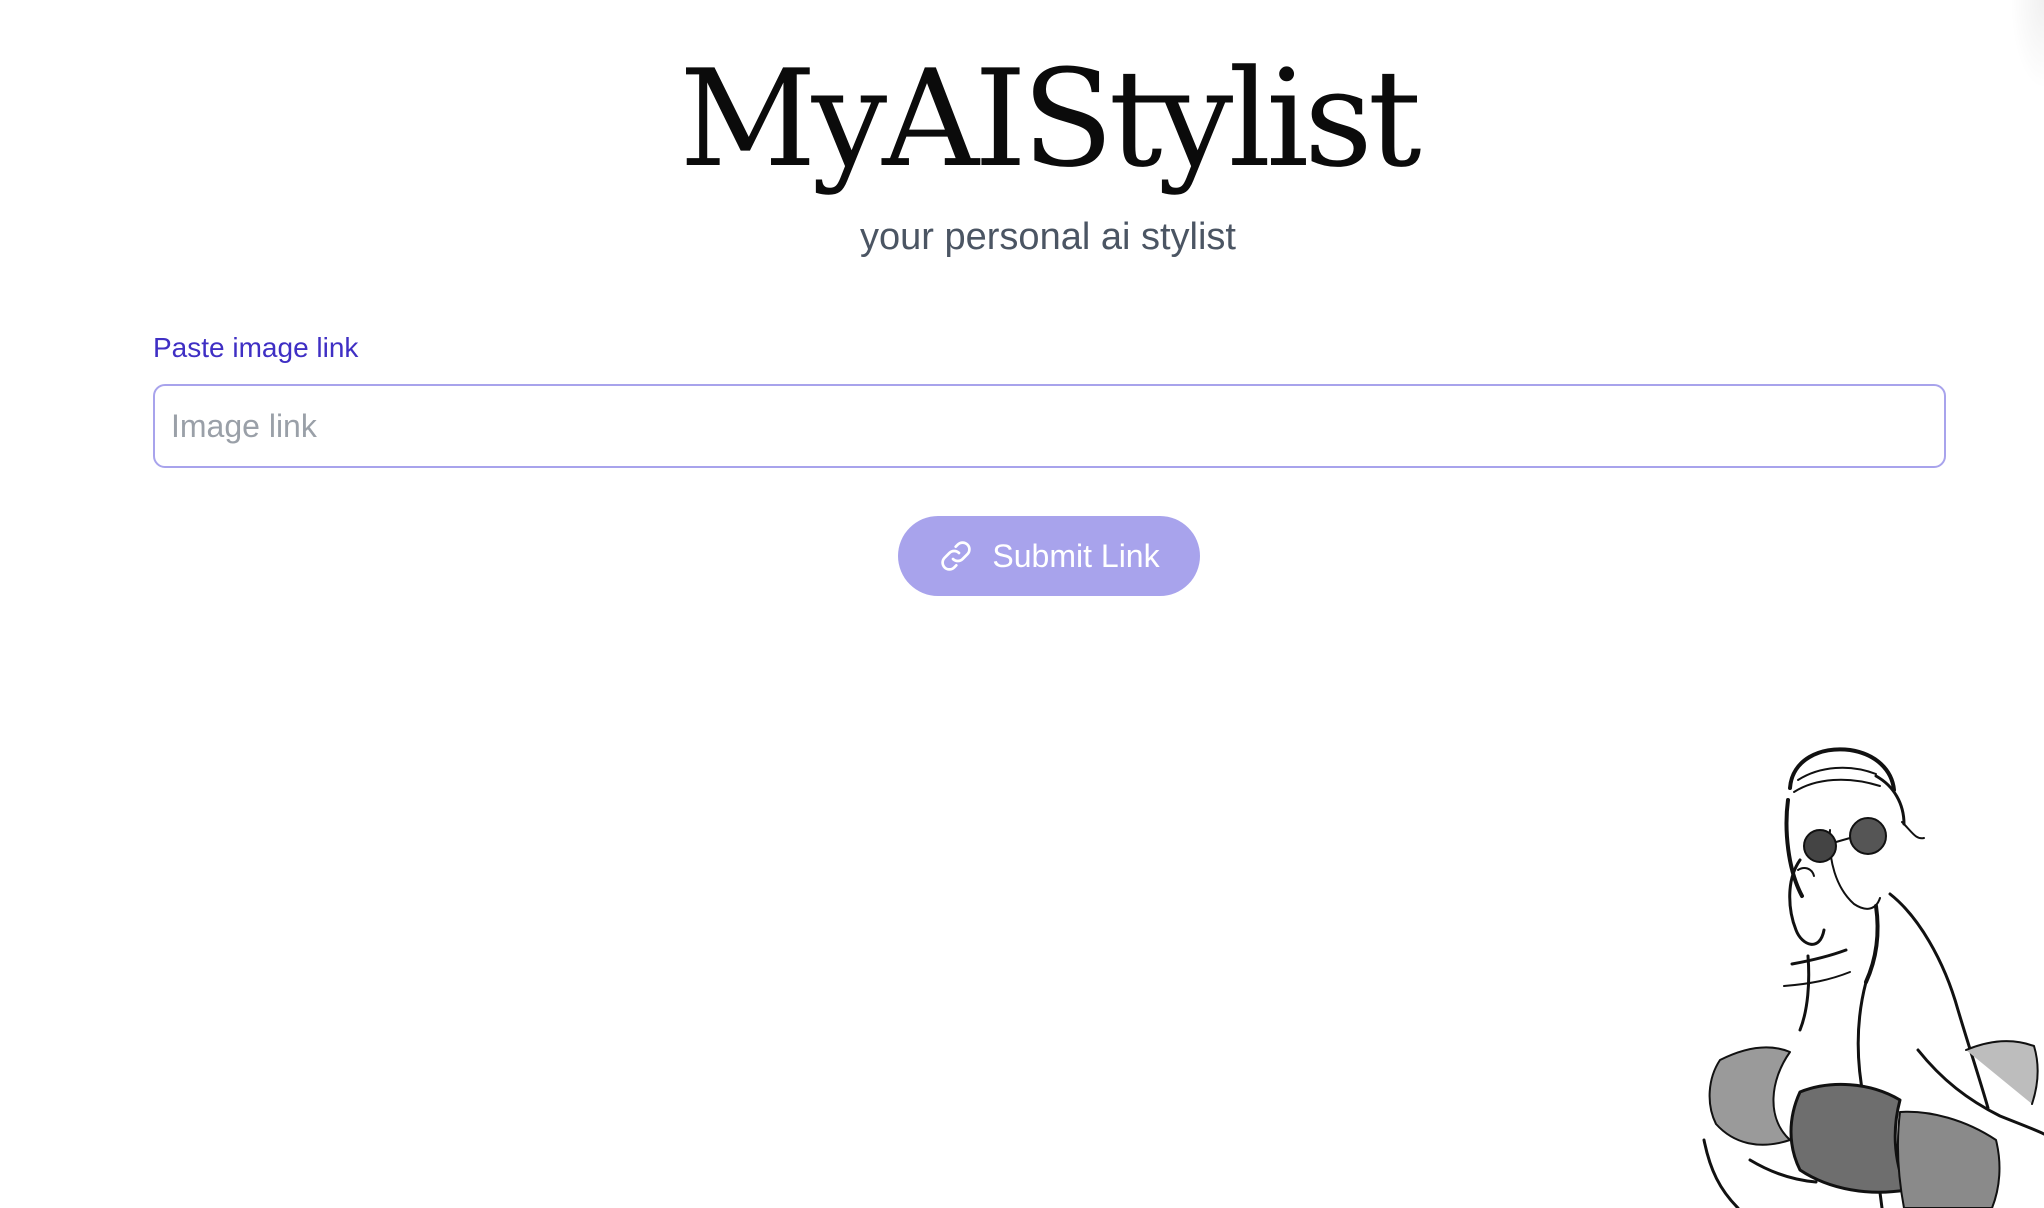 This screenshot has height=1208, width=2044. I want to click on app-title: MyAIStylist, so click(1050, 119).